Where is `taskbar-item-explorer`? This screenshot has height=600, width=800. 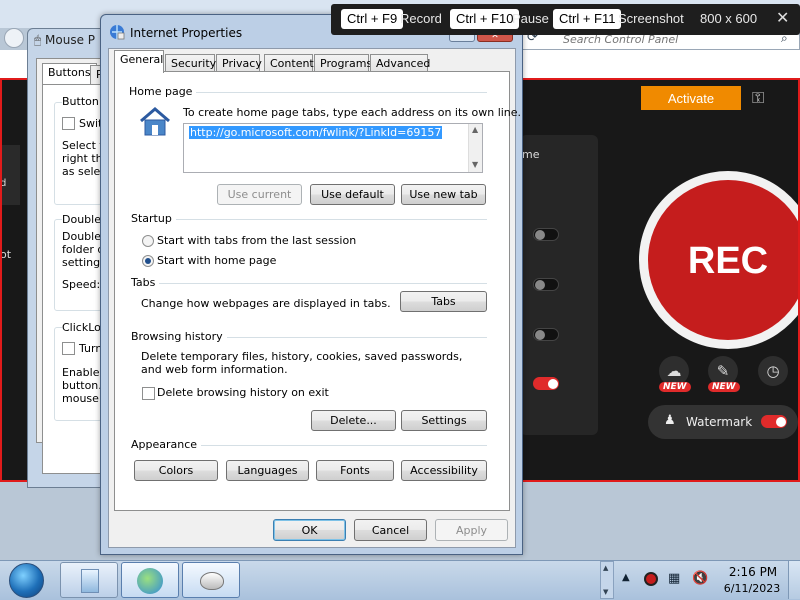 taskbar-item-explorer is located at coordinates (89, 580).